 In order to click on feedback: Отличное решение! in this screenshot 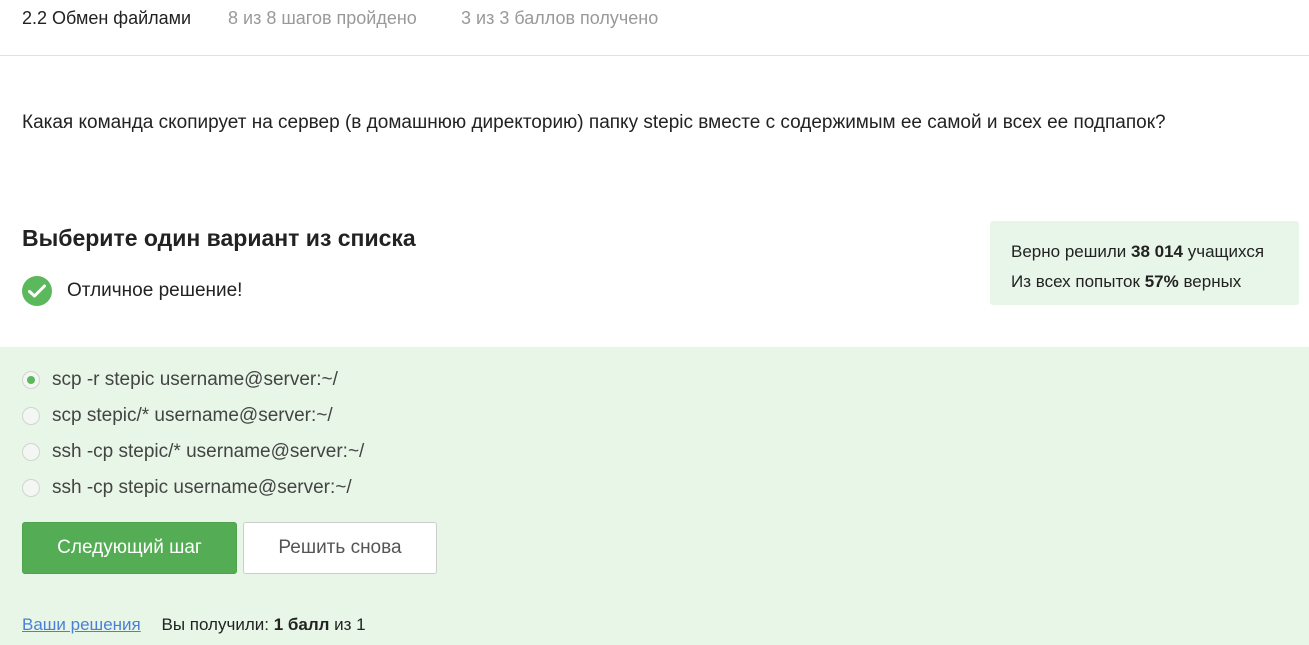, I will do `click(132, 291)`.